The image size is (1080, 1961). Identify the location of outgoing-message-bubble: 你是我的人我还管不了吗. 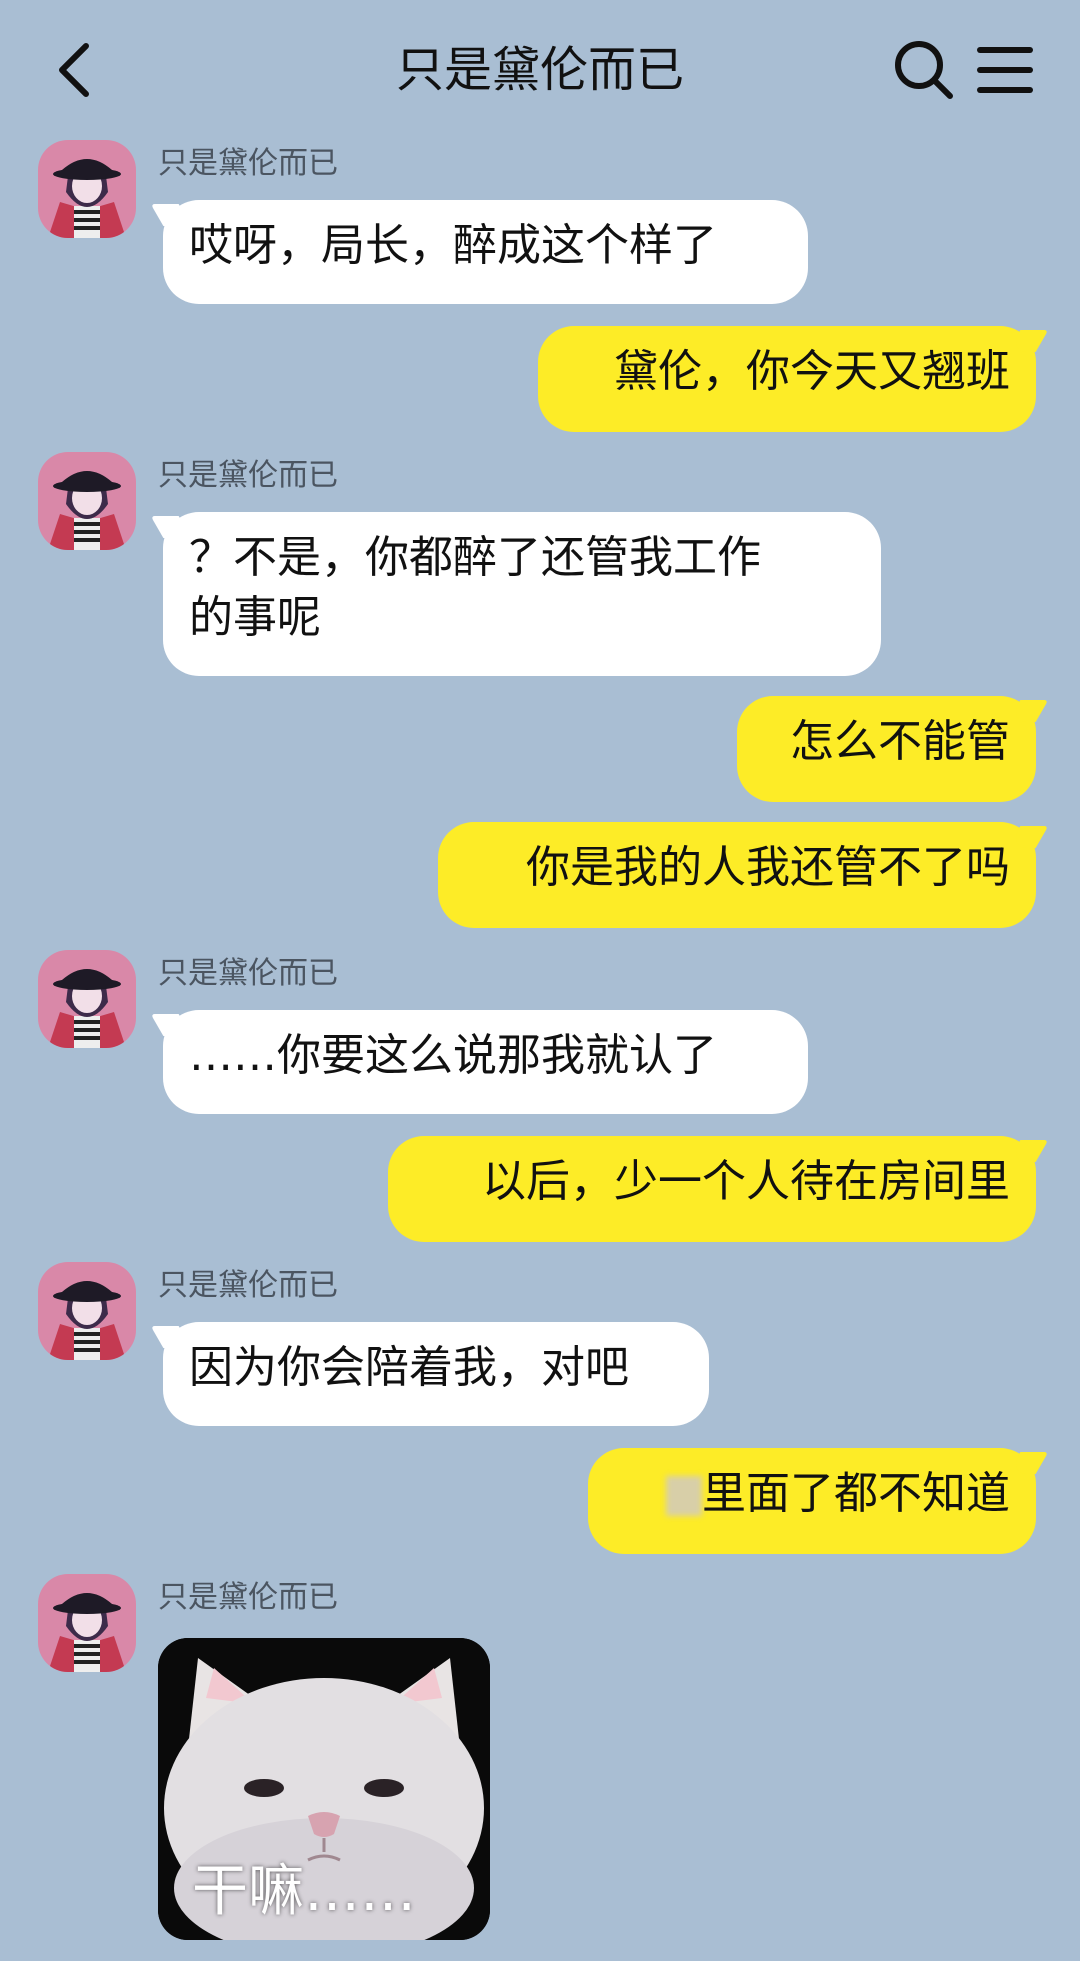
(737, 875).